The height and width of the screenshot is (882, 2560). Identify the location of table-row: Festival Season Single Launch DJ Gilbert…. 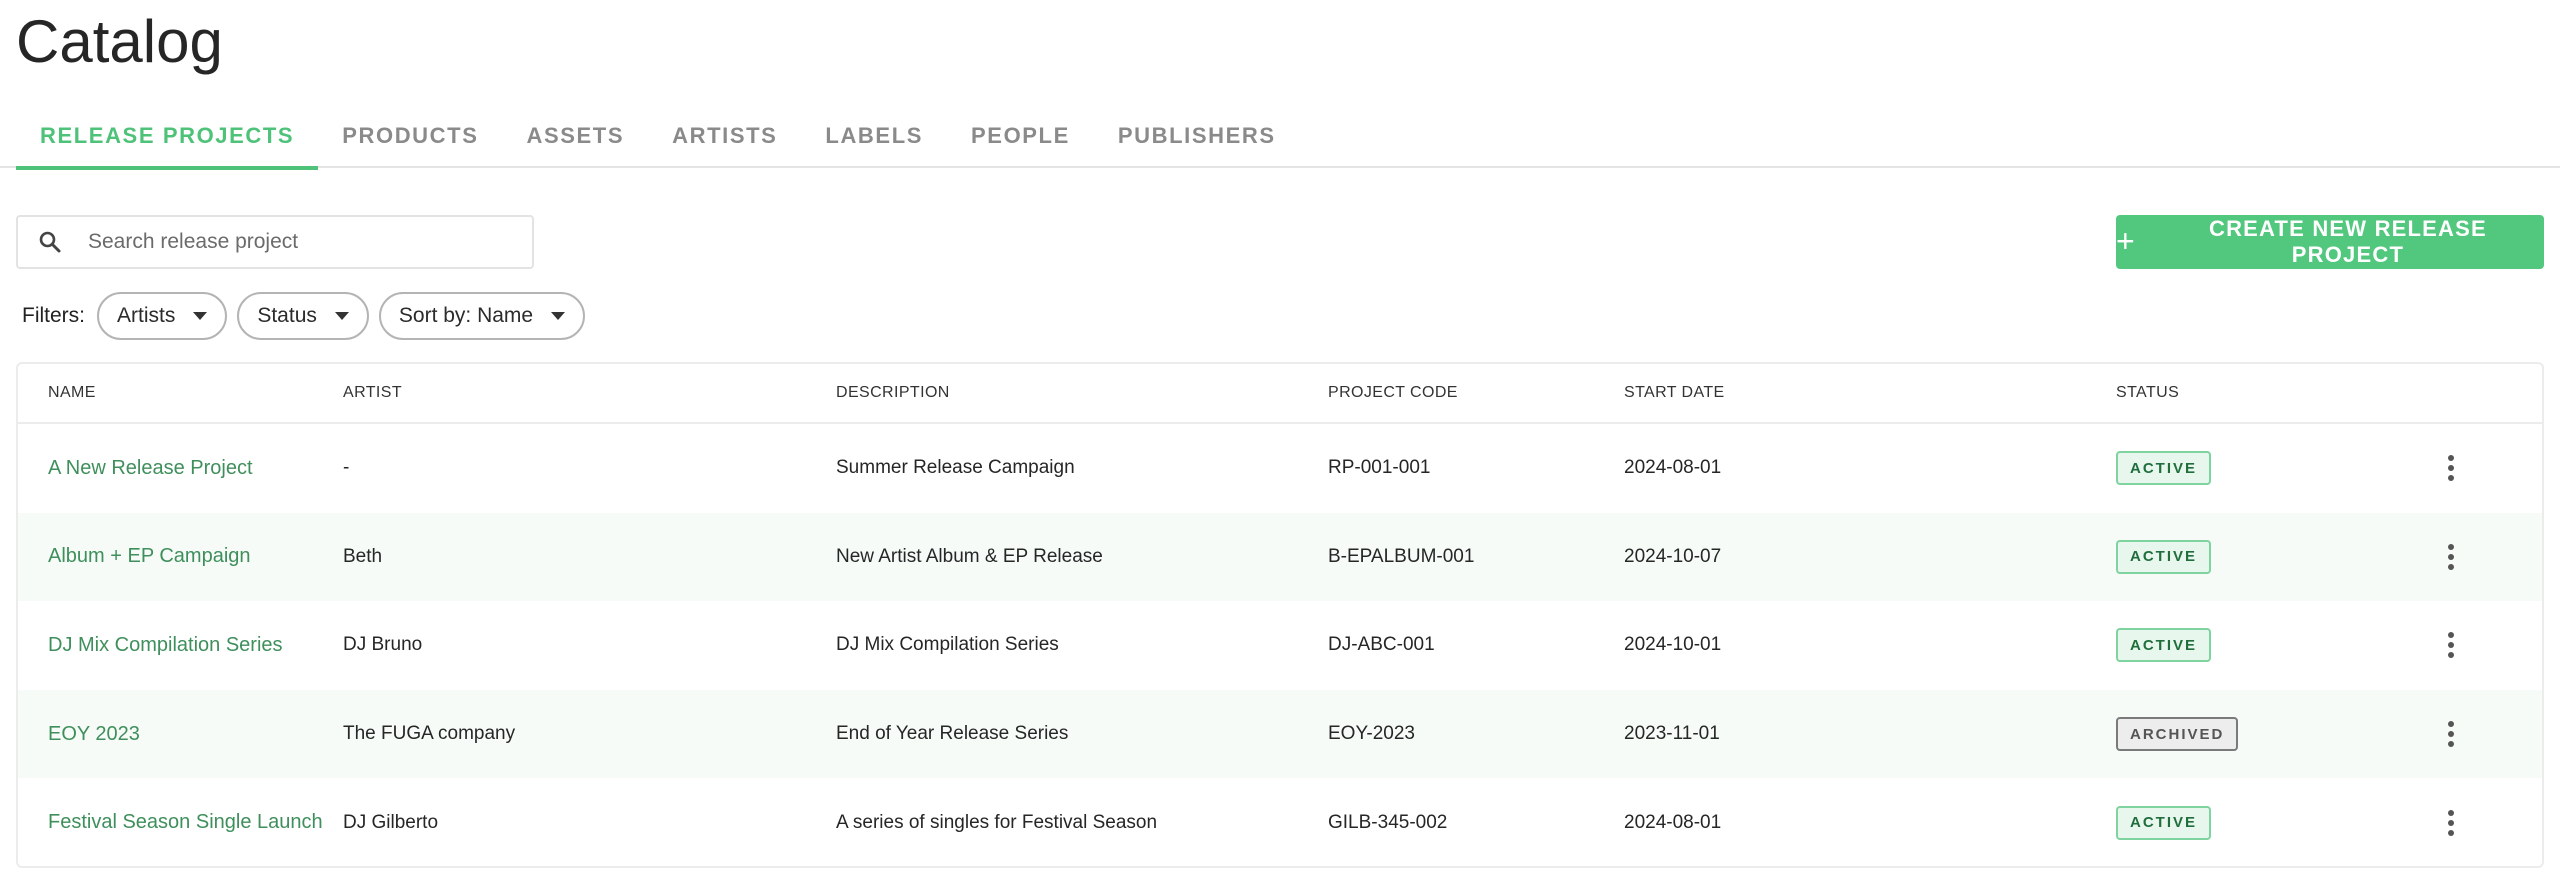
(1280, 822).